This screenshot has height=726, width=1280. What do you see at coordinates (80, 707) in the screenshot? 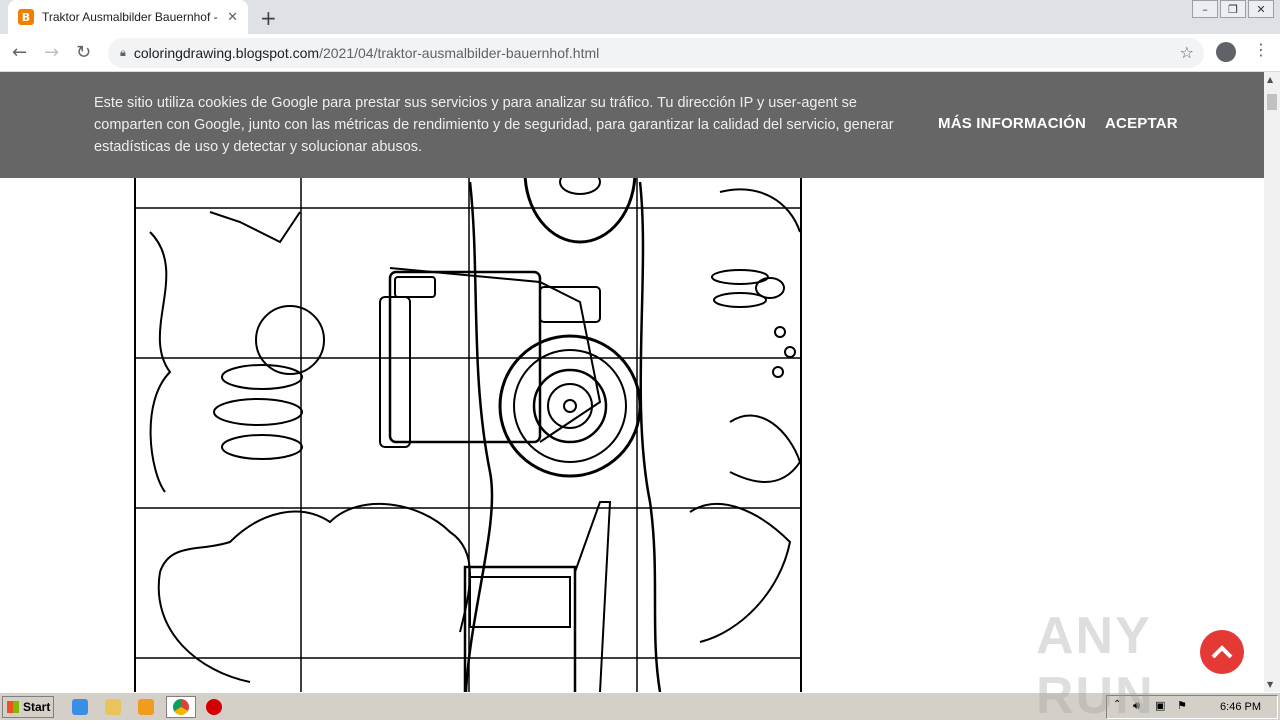
I see `internet-explorer-icon` at bounding box center [80, 707].